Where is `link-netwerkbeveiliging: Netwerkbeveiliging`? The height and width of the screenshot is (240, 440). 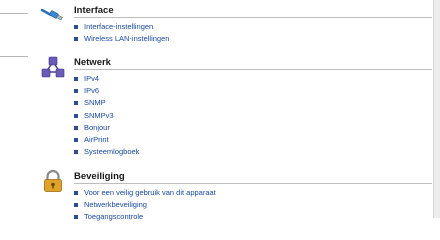 link-netwerkbeveiliging: Netwerkbeveiliging is located at coordinates (145, 205).